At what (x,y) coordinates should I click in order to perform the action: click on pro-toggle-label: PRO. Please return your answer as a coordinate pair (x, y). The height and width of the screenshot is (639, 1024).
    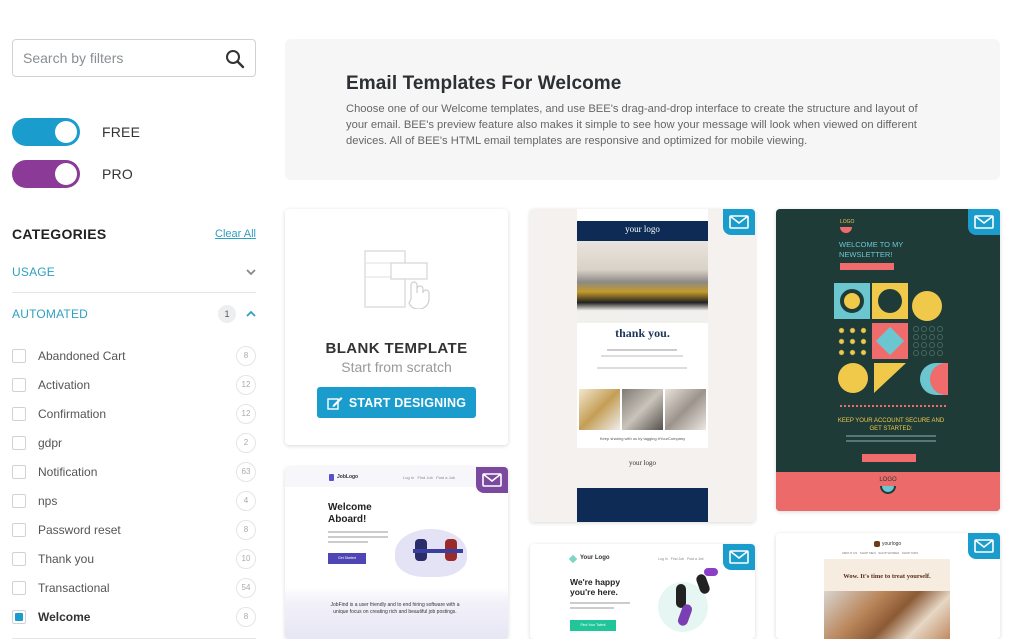
    Looking at the image, I should click on (117, 174).